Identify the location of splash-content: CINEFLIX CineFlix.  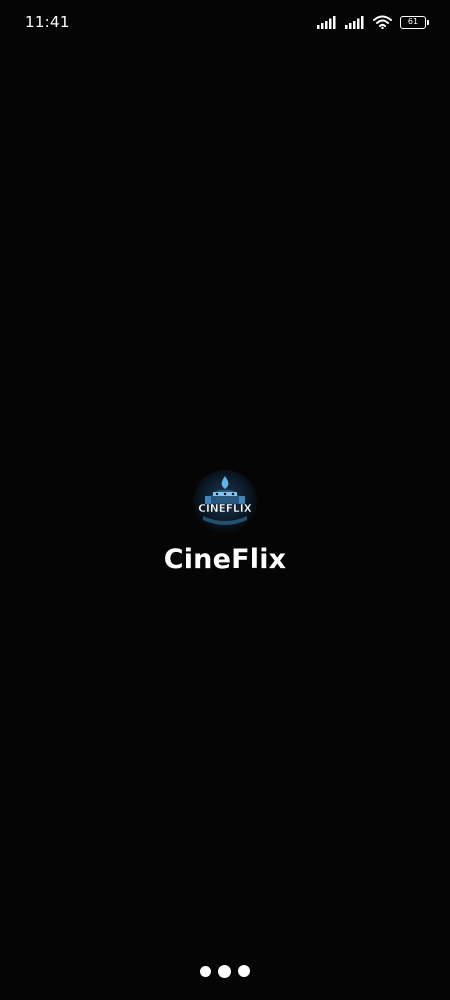
(225, 522).